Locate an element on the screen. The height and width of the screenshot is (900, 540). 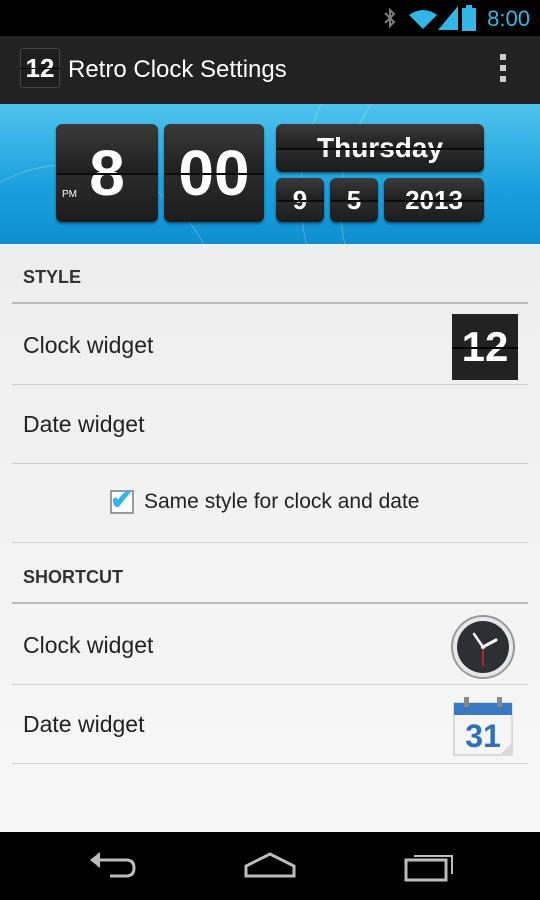
checkmark-icon: ✔ is located at coordinates (122, 499).